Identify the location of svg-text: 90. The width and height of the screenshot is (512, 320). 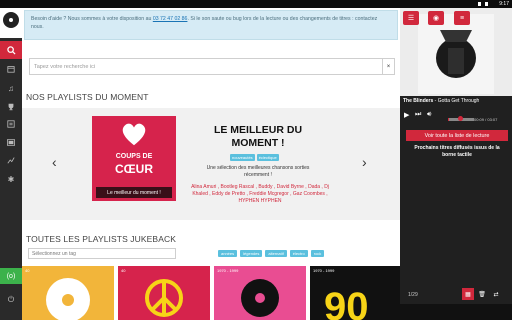
(346, 302).